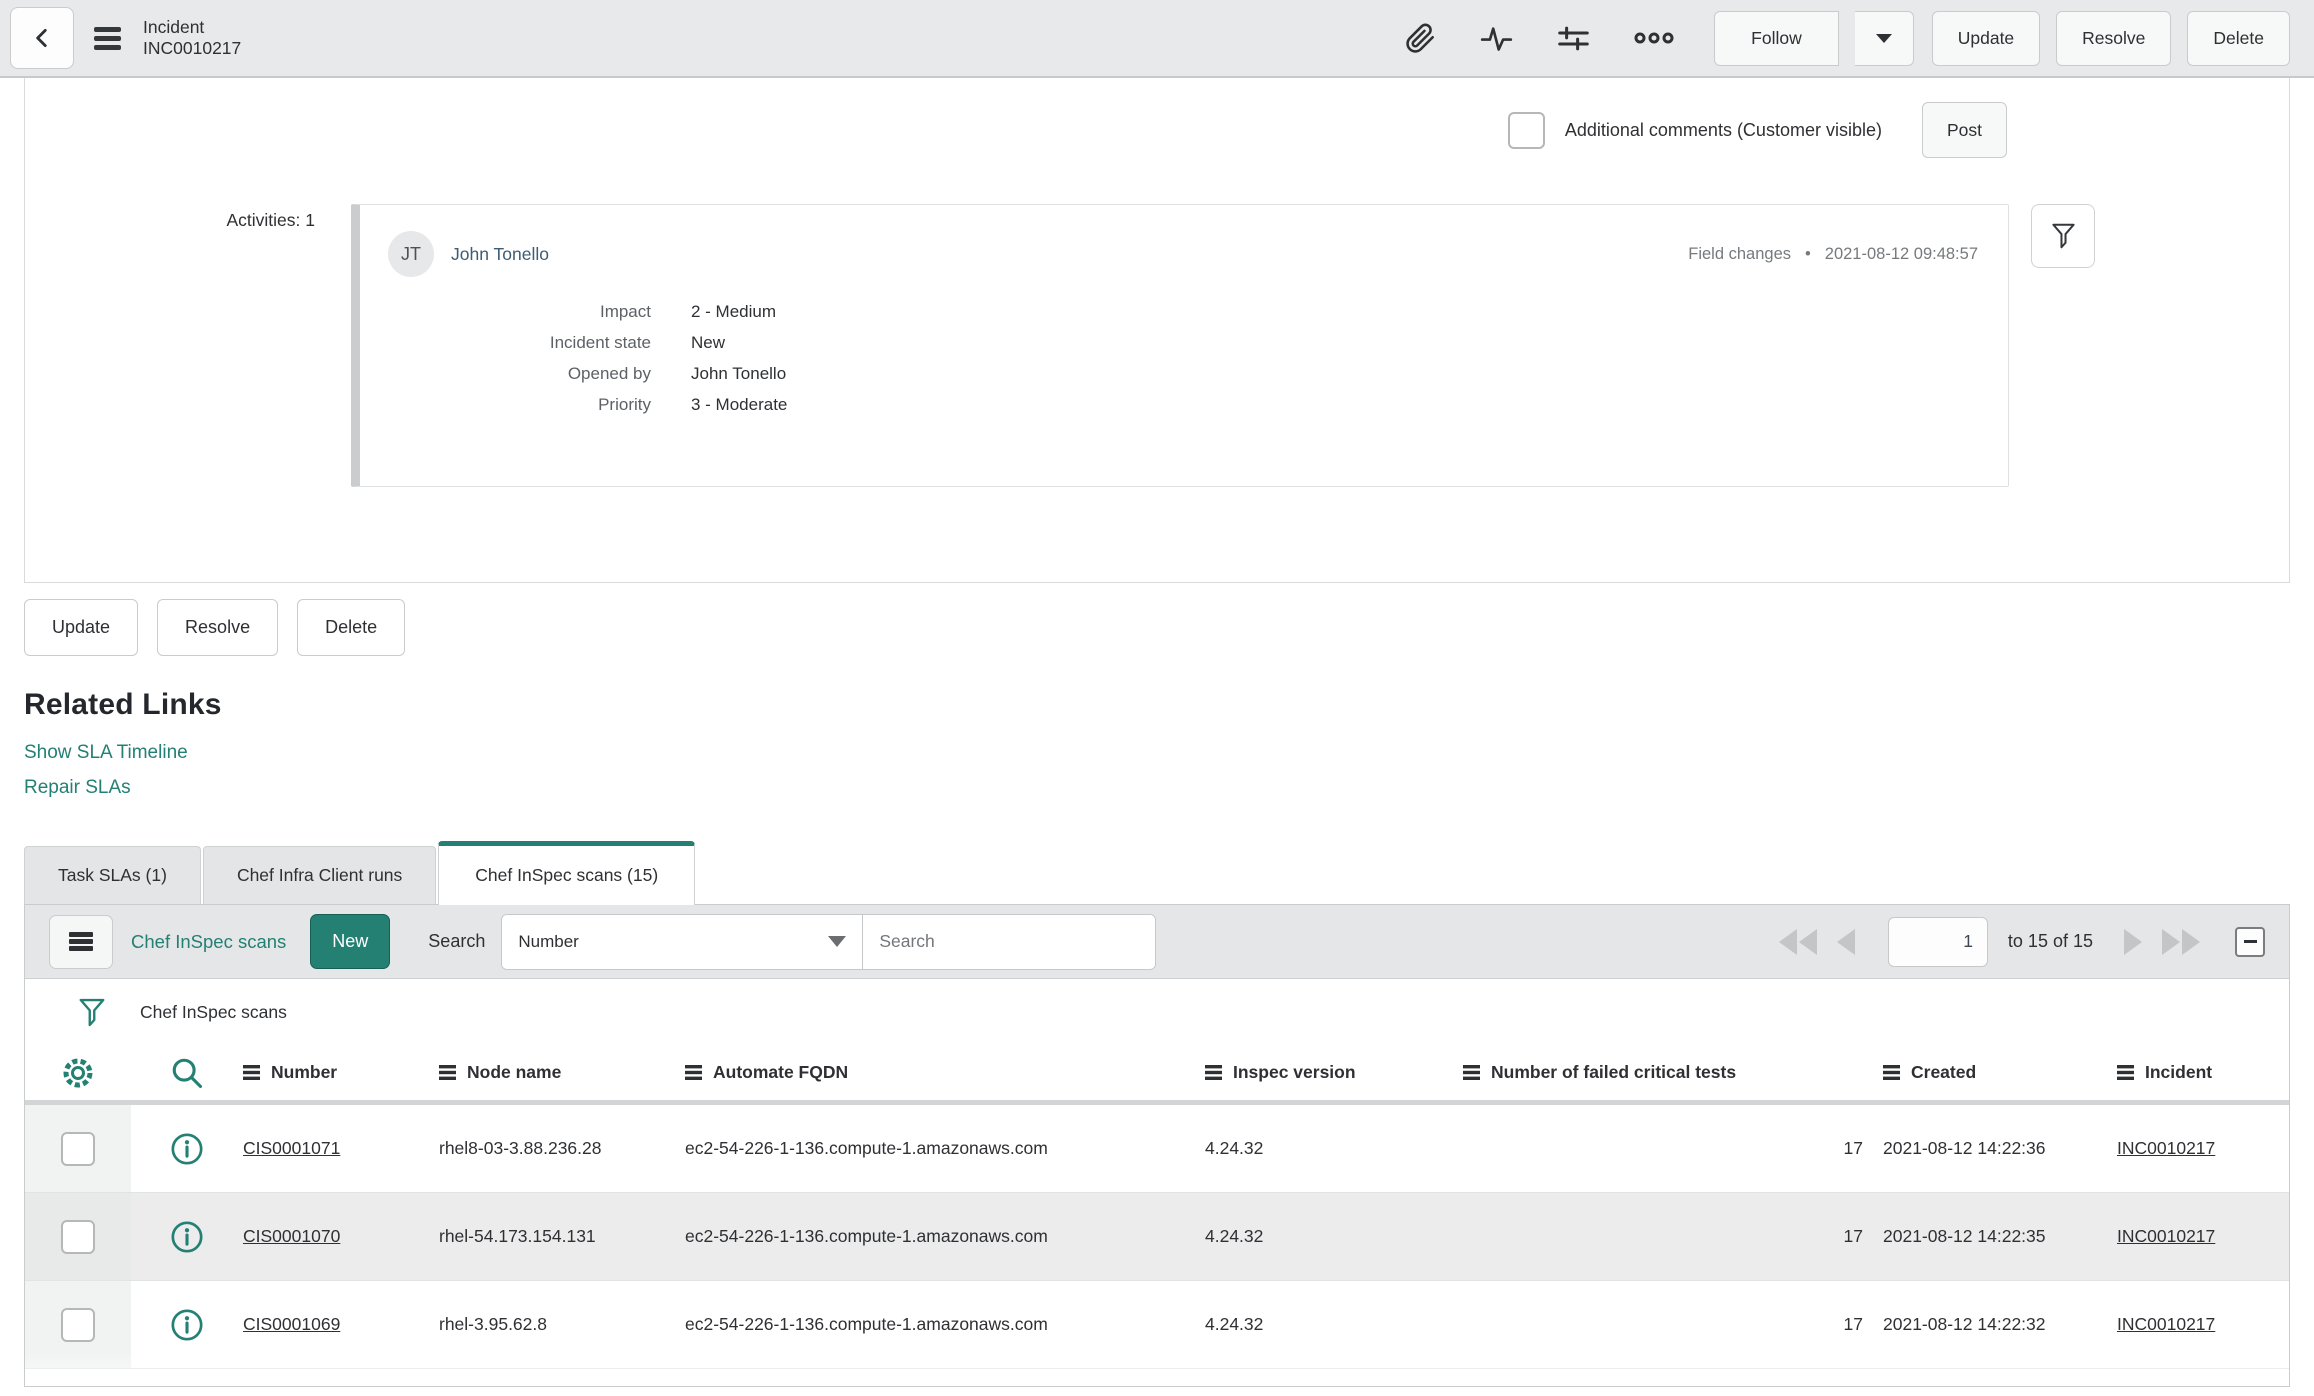 The width and height of the screenshot is (2314, 1396). I want to click on pagination-range-label: to 15 of 15, so click(2050, 941).